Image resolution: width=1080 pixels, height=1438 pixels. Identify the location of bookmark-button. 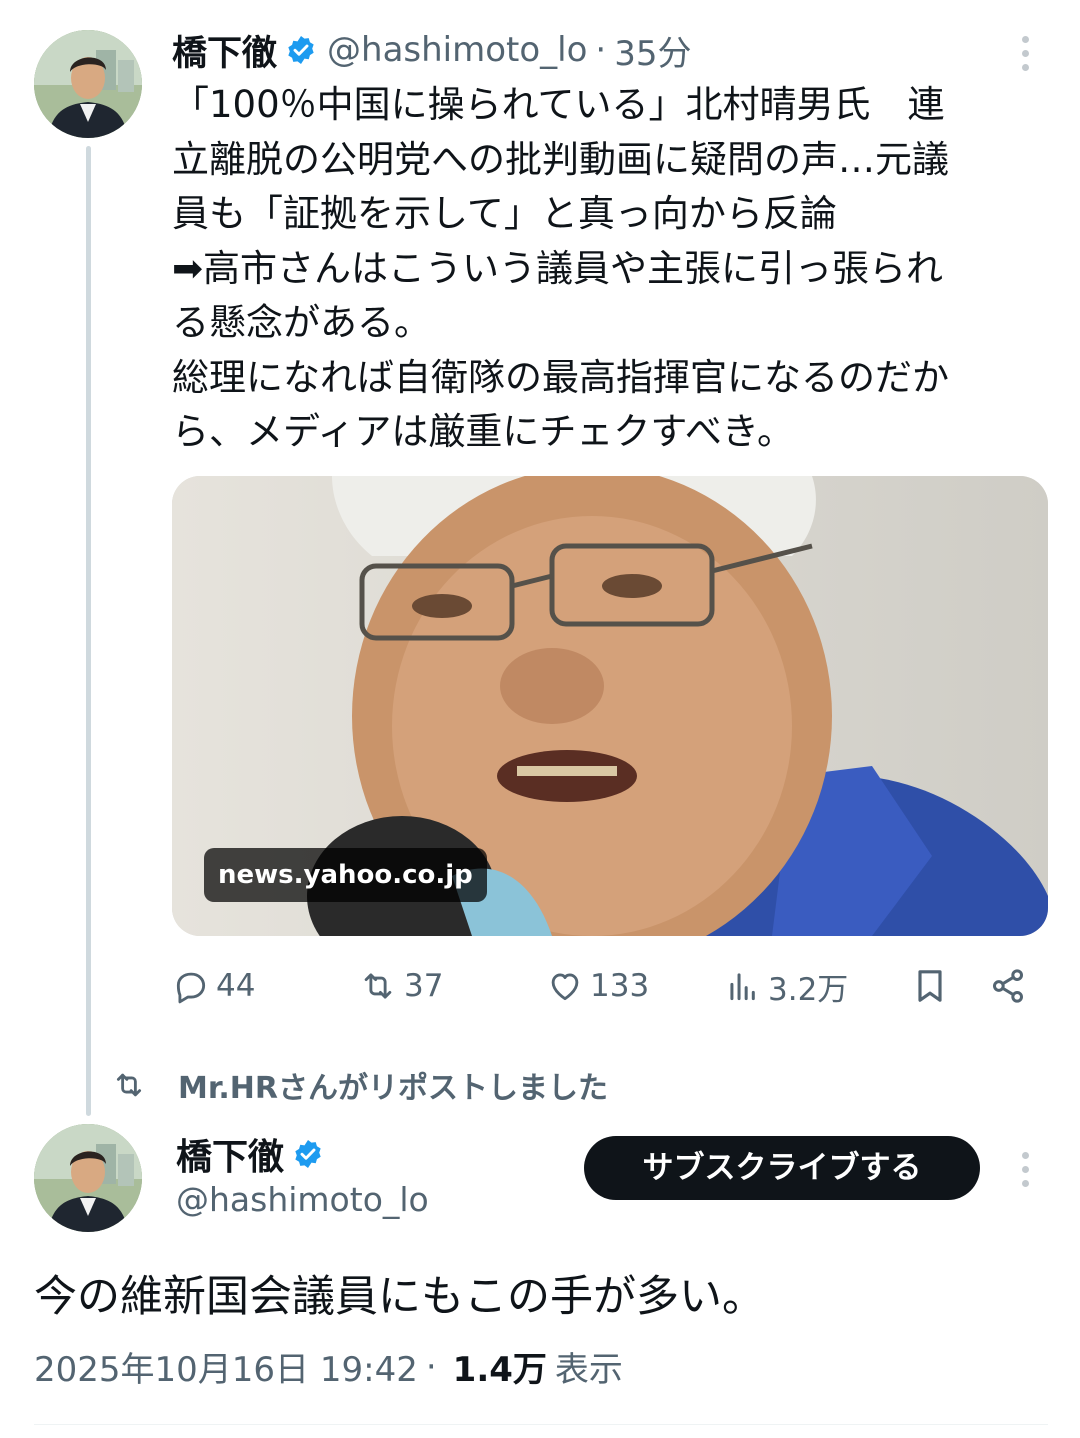
(933, 986).